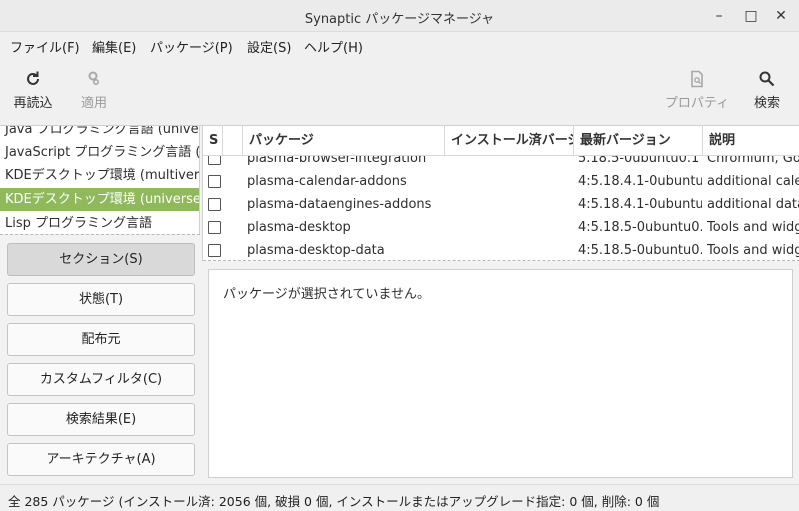 The width and height of the screenshot is (799, 511). Describe the element at coordinates (638, 141) in the screenshot. I see `column-header-latest-version: 最新バージョン` at that location.